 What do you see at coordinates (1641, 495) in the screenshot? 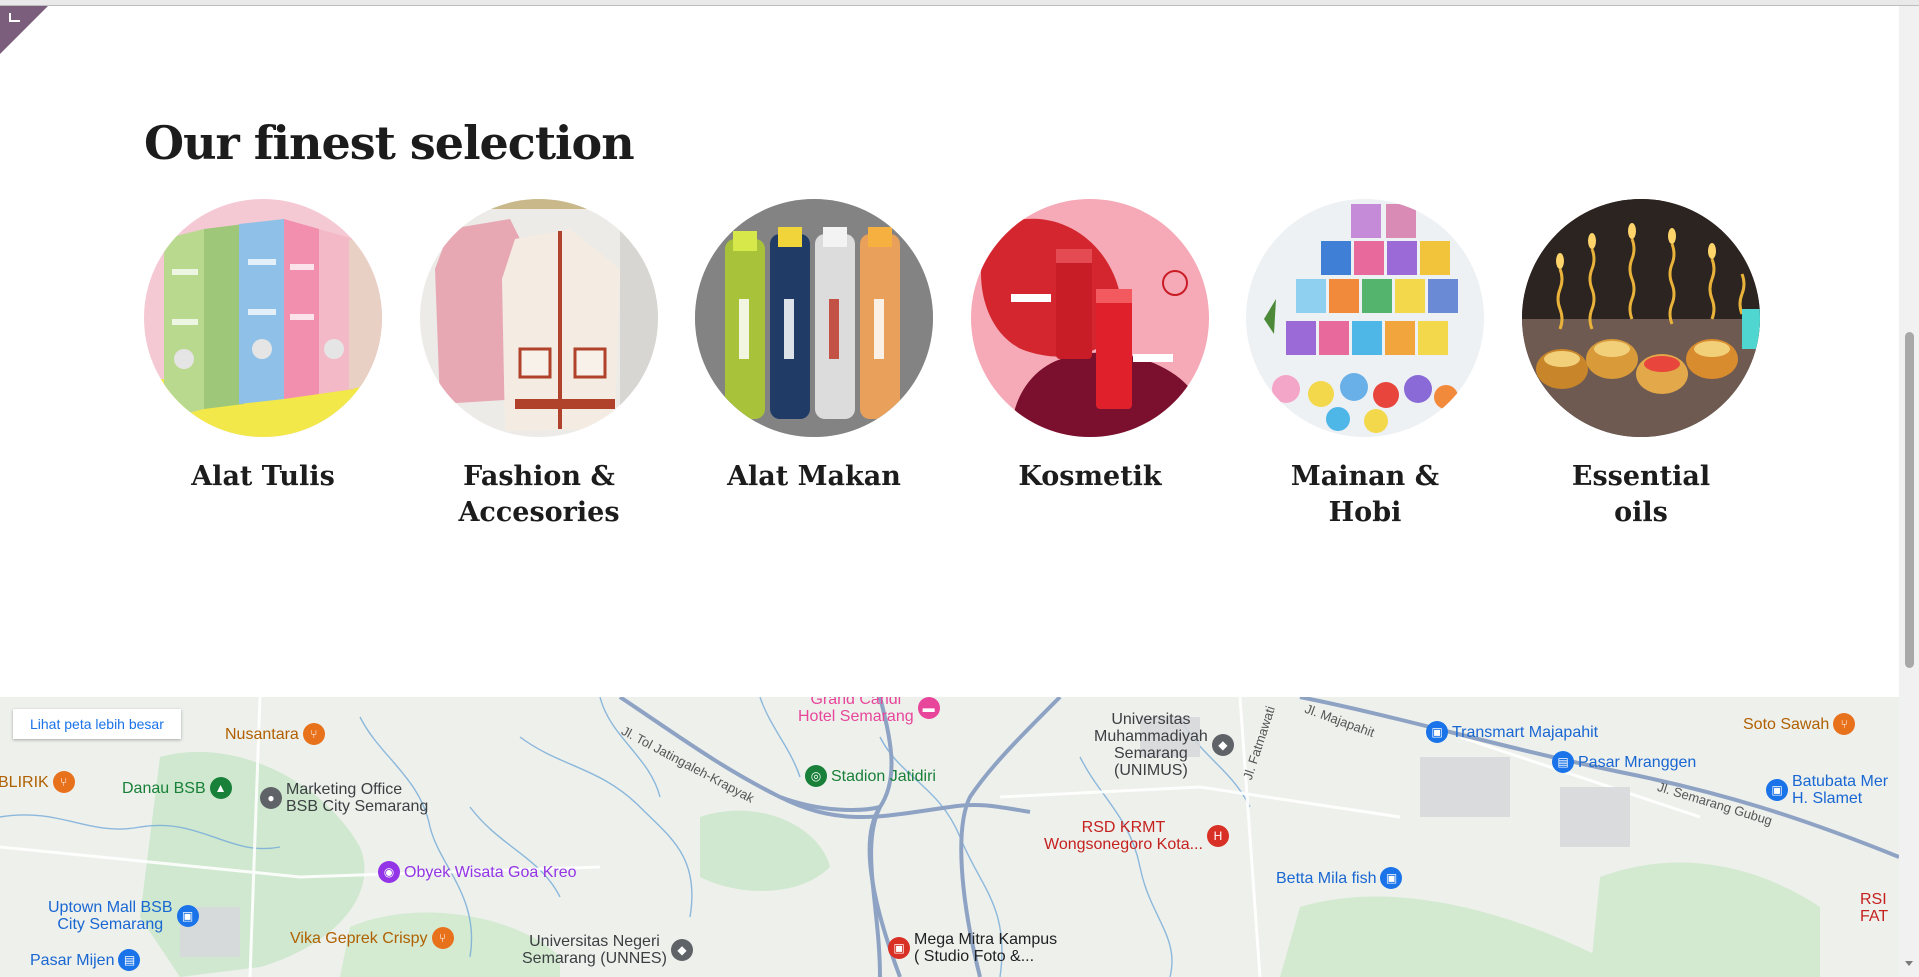
I see `category-label: Essential oils` at bounding box center [1641, 495].